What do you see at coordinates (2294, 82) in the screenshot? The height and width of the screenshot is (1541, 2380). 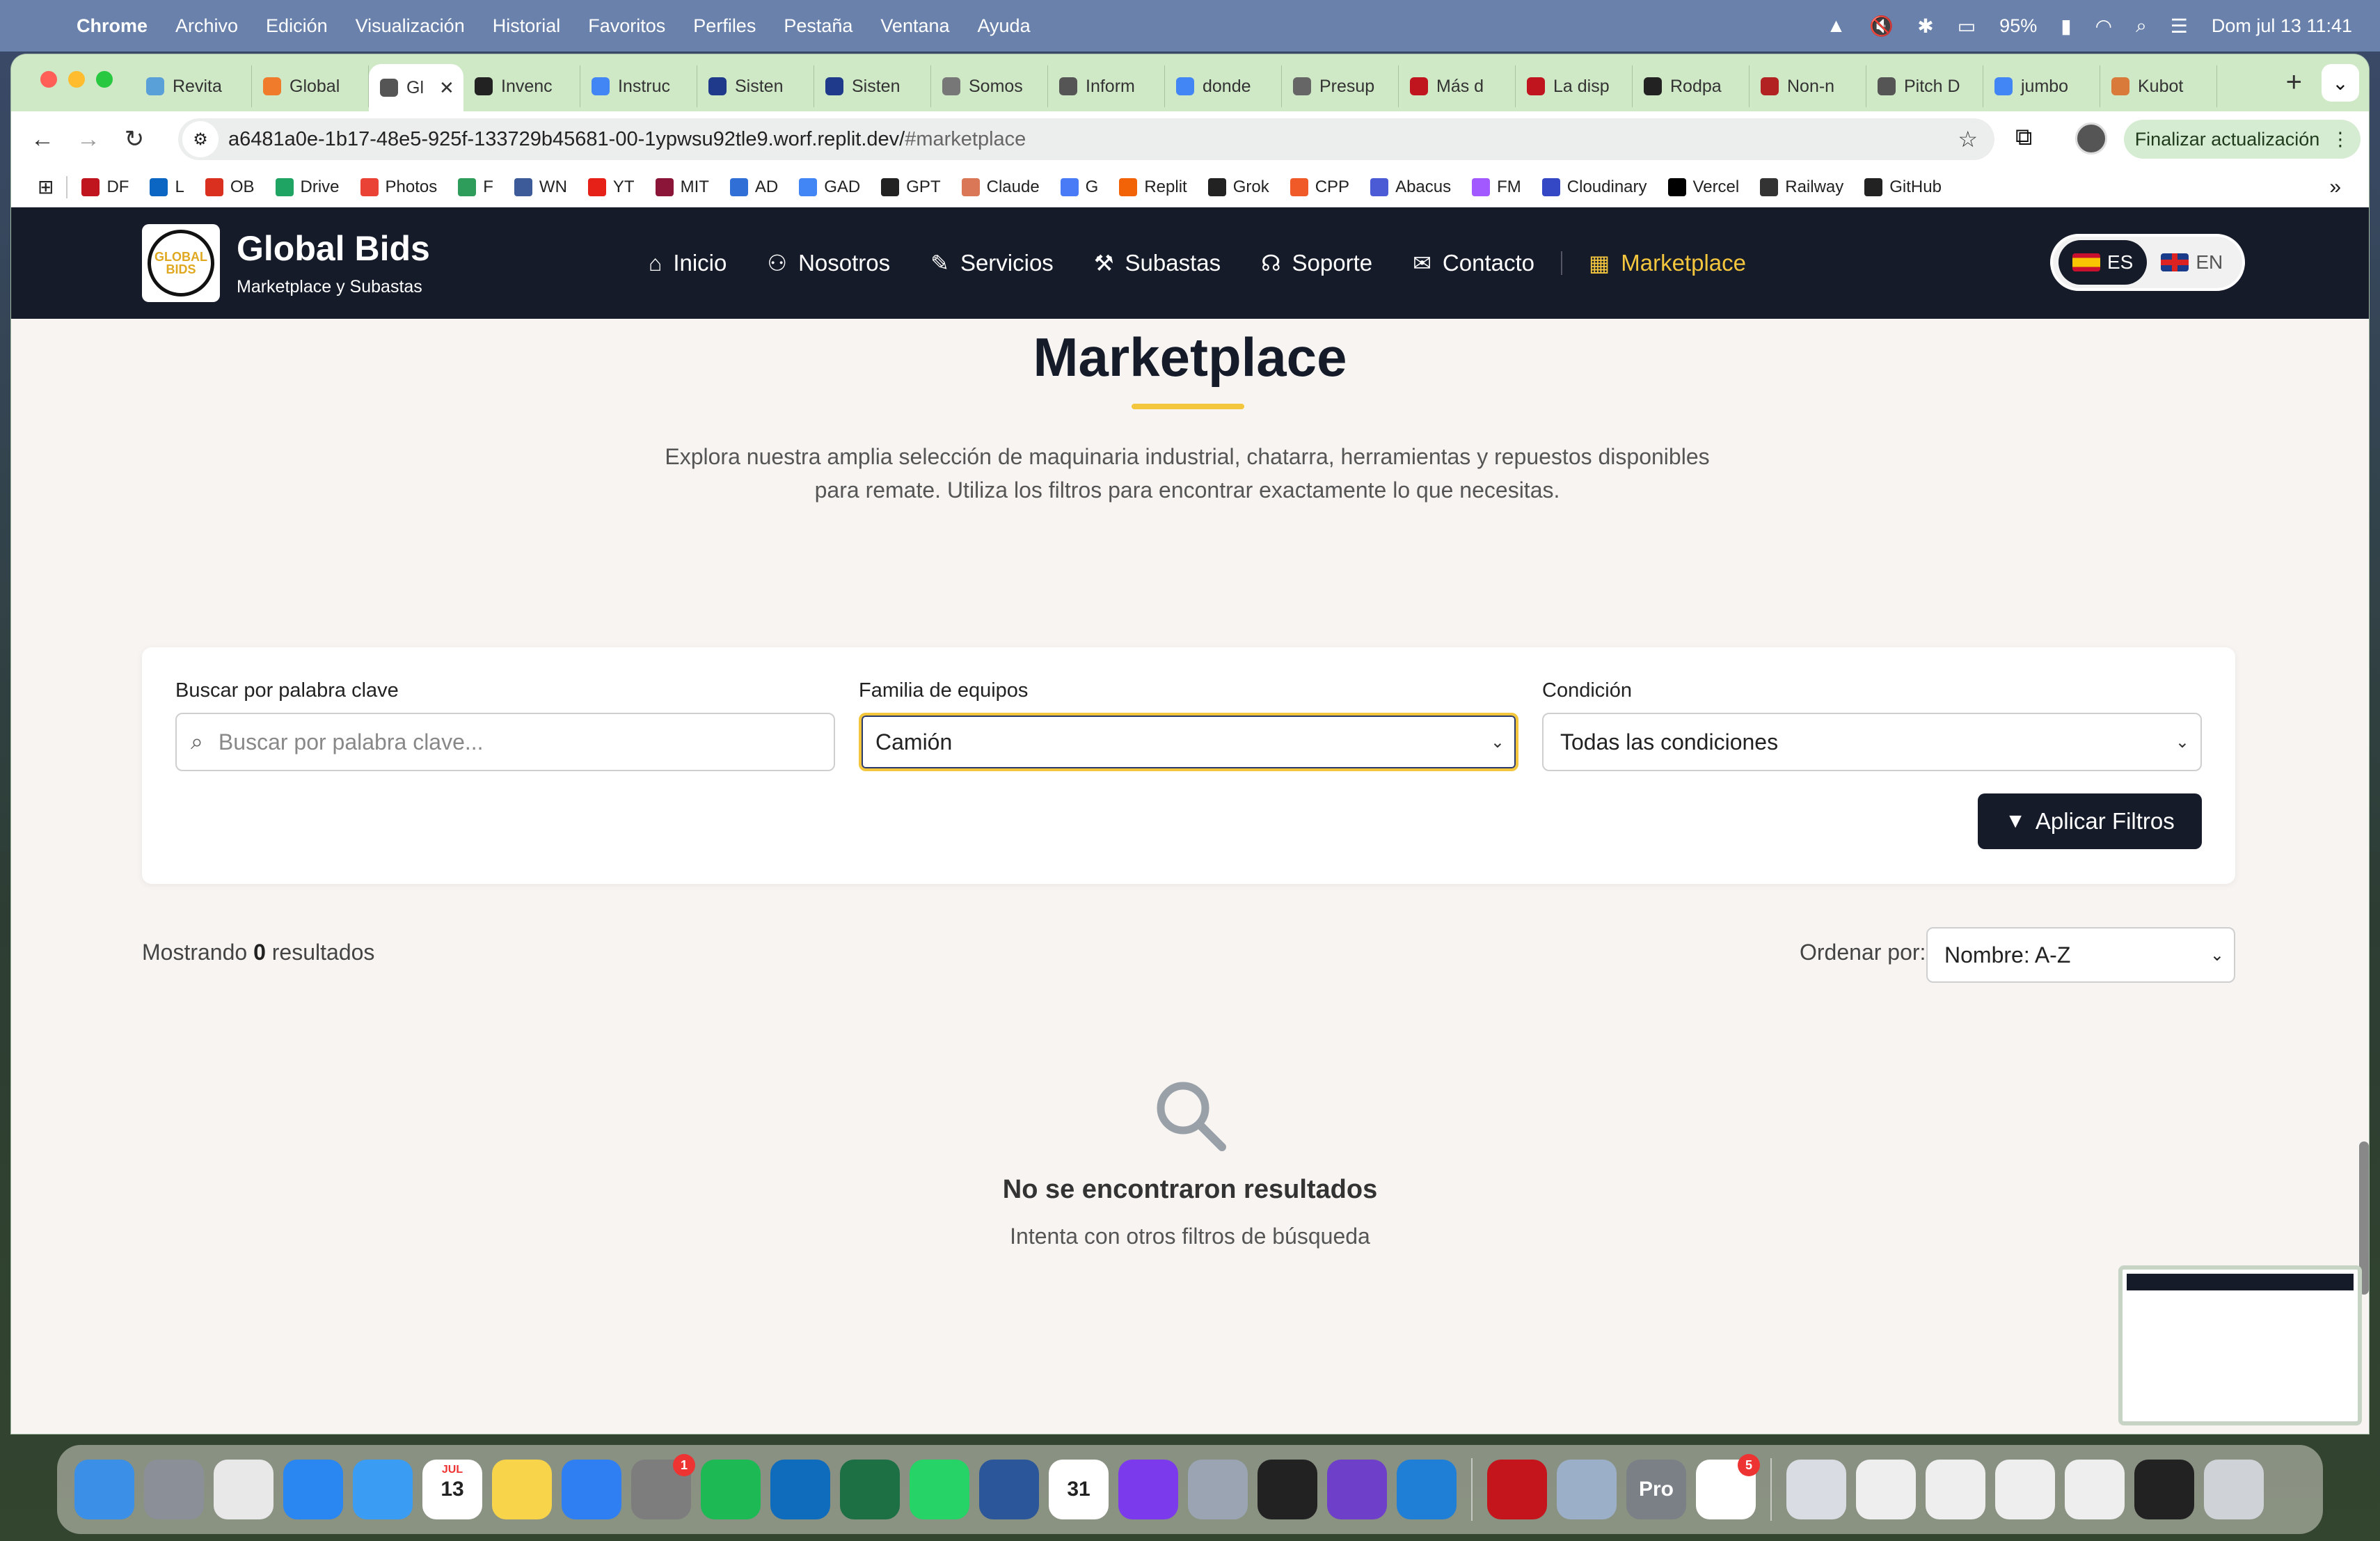 I see `new-tab-button: +` at bounding box center [2294, 82].